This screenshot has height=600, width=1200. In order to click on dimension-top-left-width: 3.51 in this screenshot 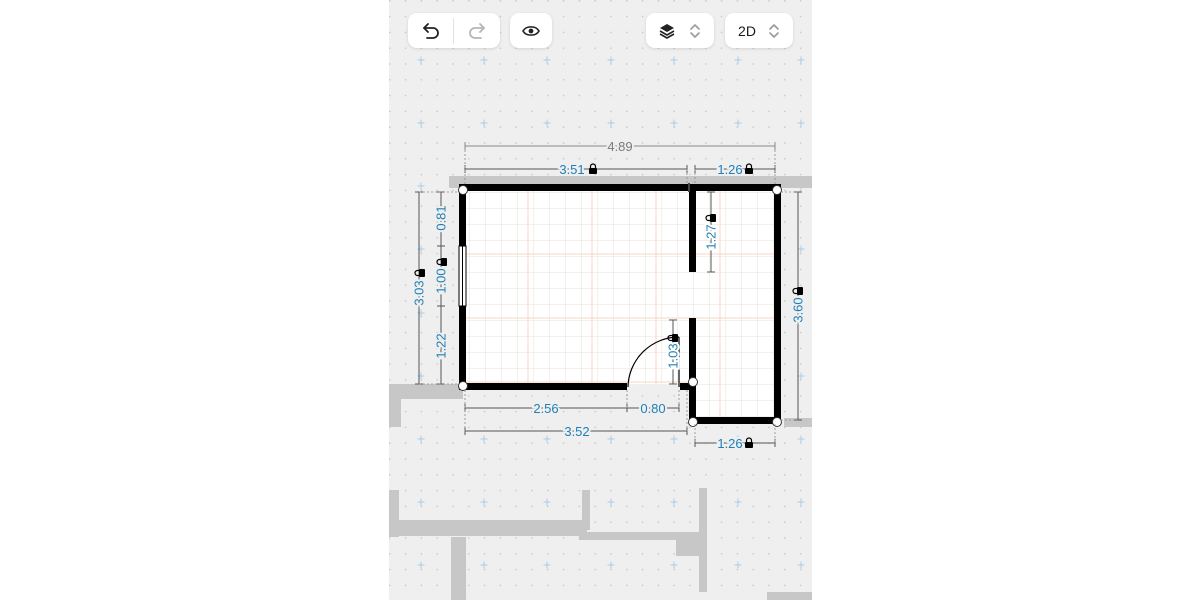, I will do `click(571, 169)`.